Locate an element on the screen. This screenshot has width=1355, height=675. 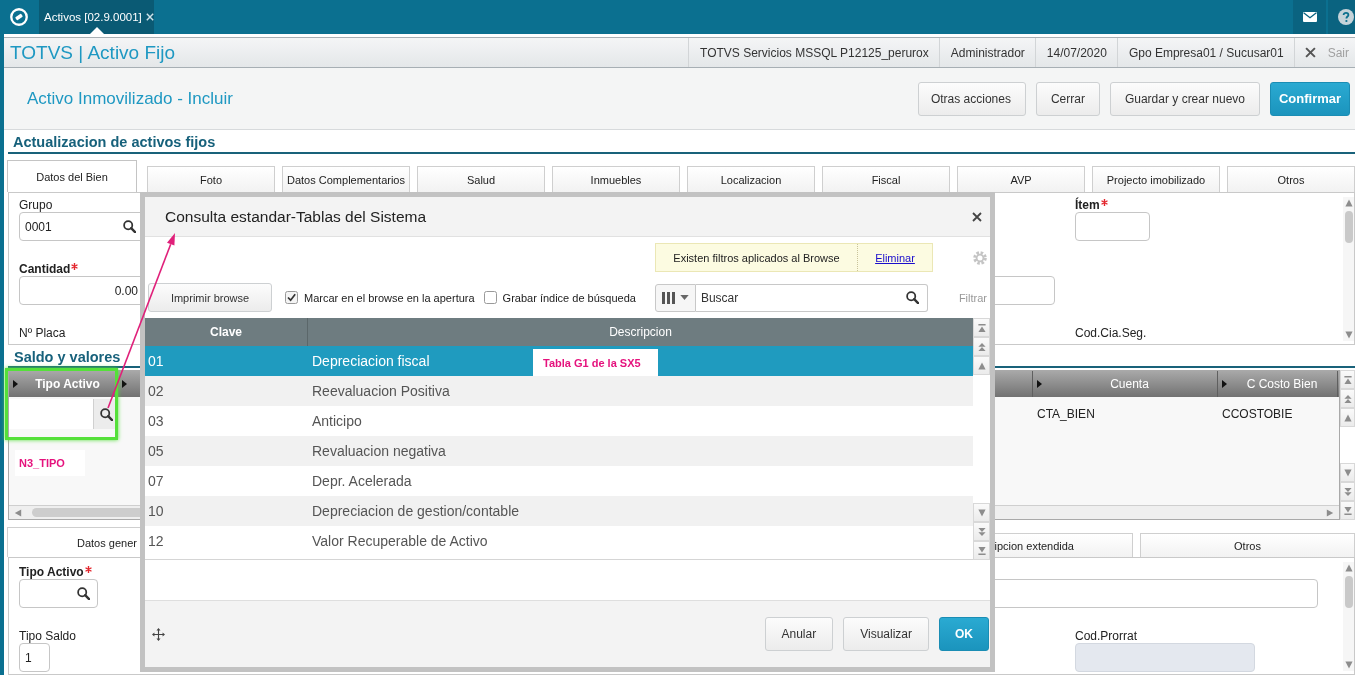
logo-icon is located at coordinates (19, 17).